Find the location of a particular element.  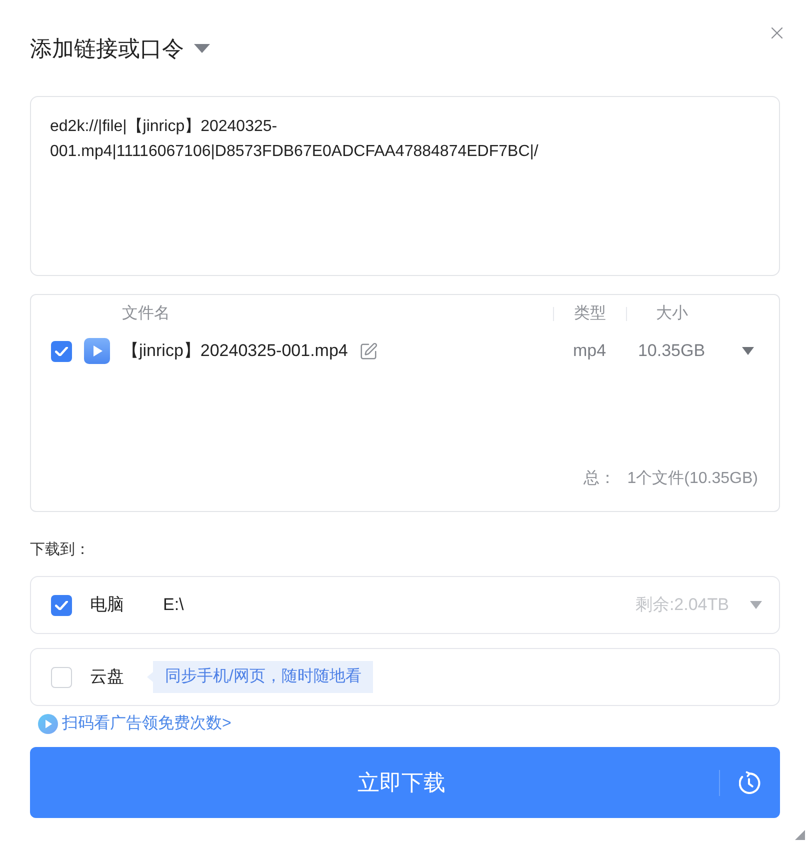

promo-link: 扫码看广告领免费次数> is located at coordinates (135, 724).